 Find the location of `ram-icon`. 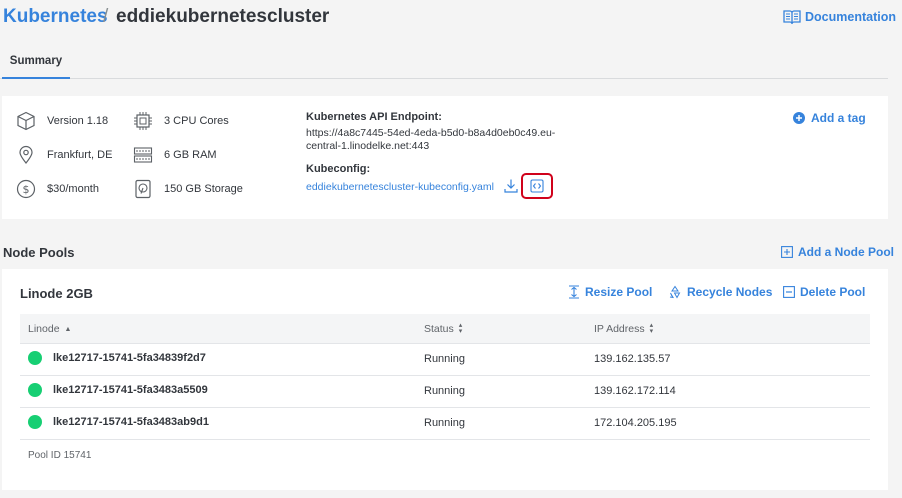

ram-icon is located at coordinates (143, 155).